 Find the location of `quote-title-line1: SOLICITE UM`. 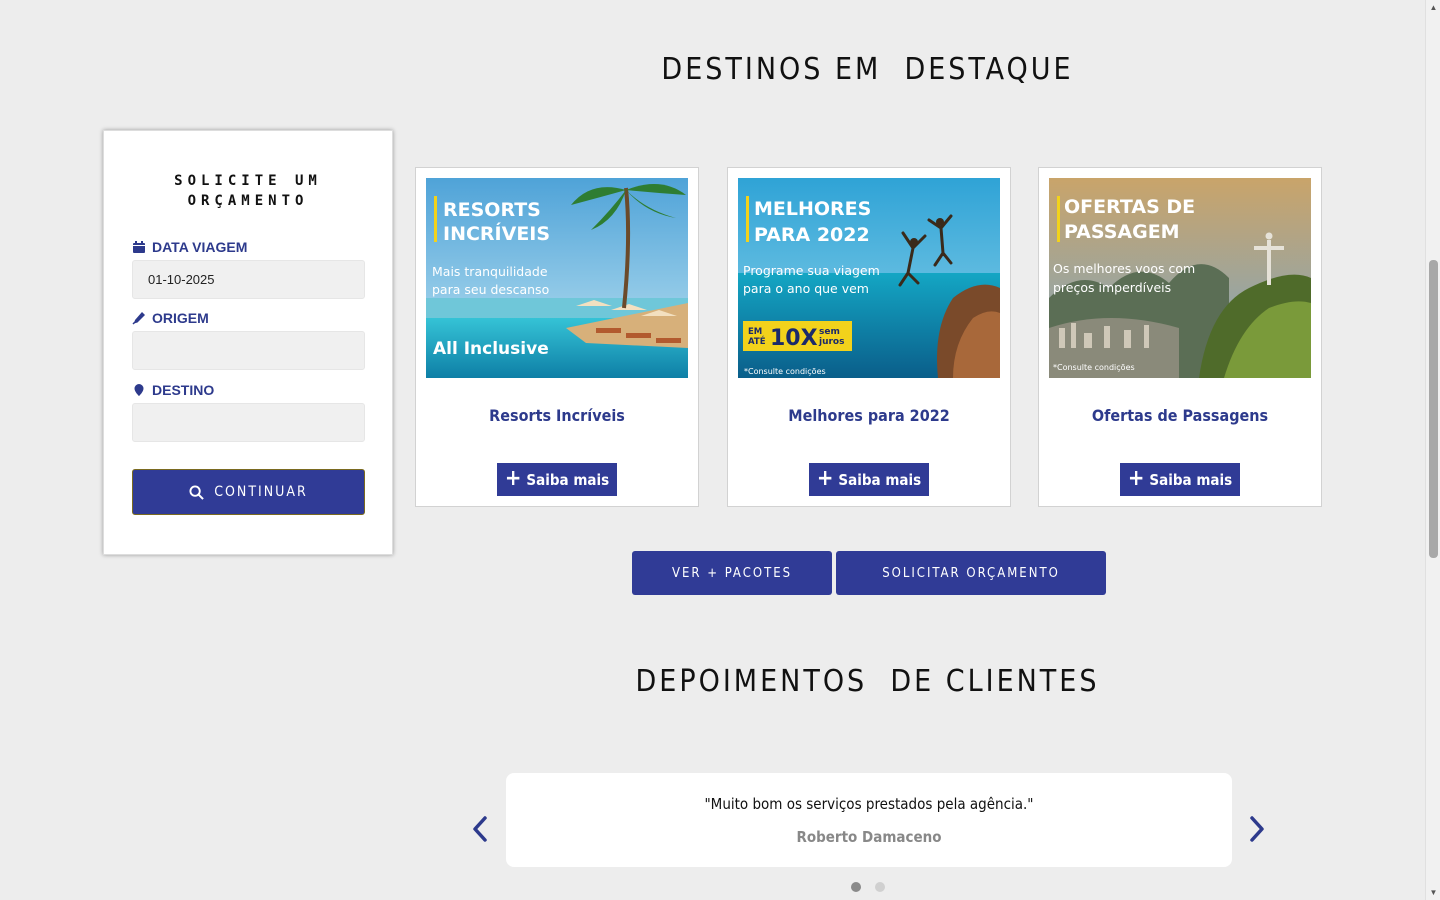

quote-title-line1: SOLICITE UM is located at coordinates (248, 181).